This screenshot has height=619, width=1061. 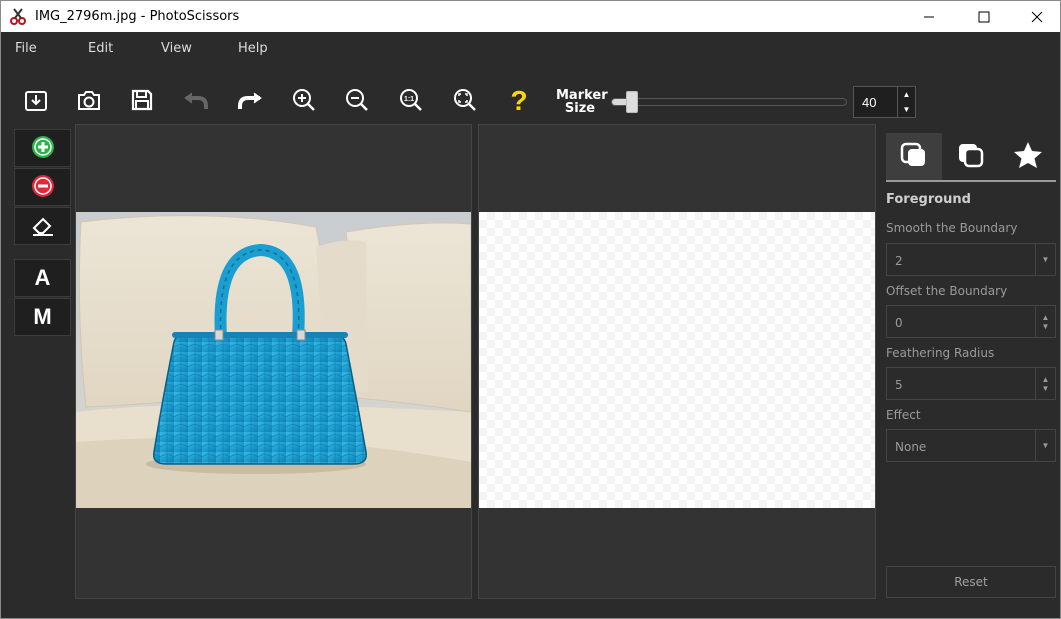 I want to click on foreground-marker-button, so click(x=42, y=148).